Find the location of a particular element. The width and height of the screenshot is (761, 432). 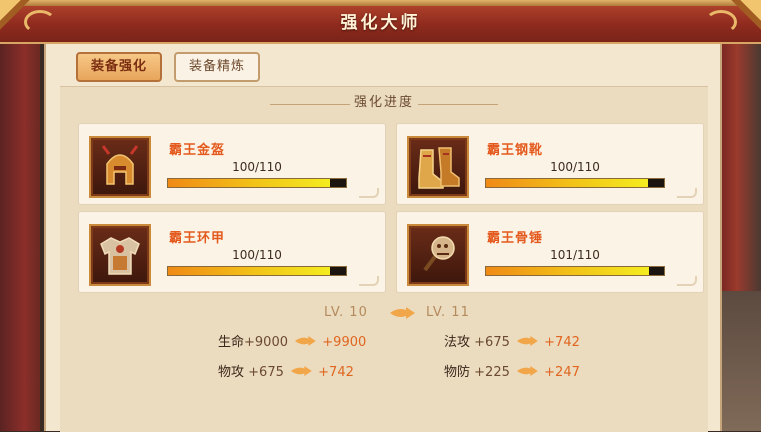

stat-row-hp: 生命+9000 +9900 is located at coordinates (292, 340).